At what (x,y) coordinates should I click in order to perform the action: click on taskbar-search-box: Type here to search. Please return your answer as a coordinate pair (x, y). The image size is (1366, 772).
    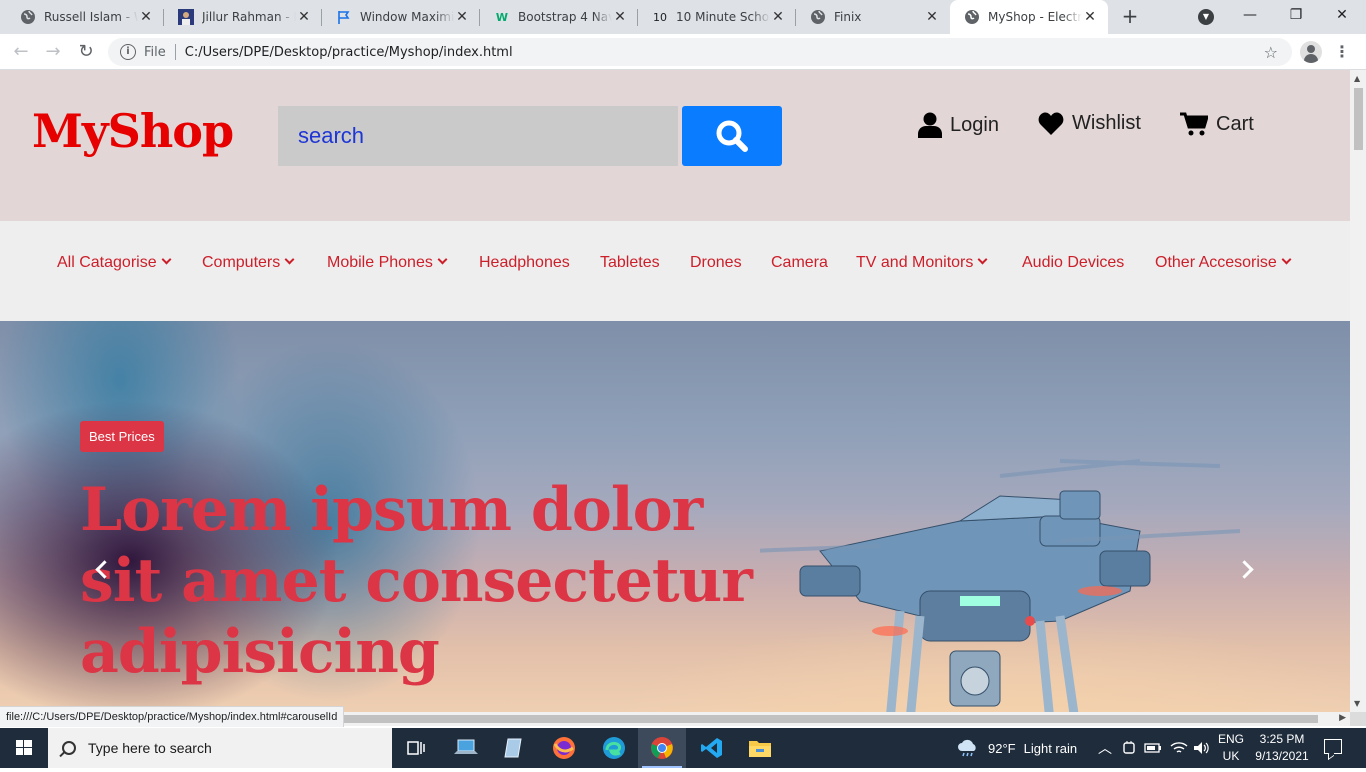
    Looking at the image, I should click on (220, 748).